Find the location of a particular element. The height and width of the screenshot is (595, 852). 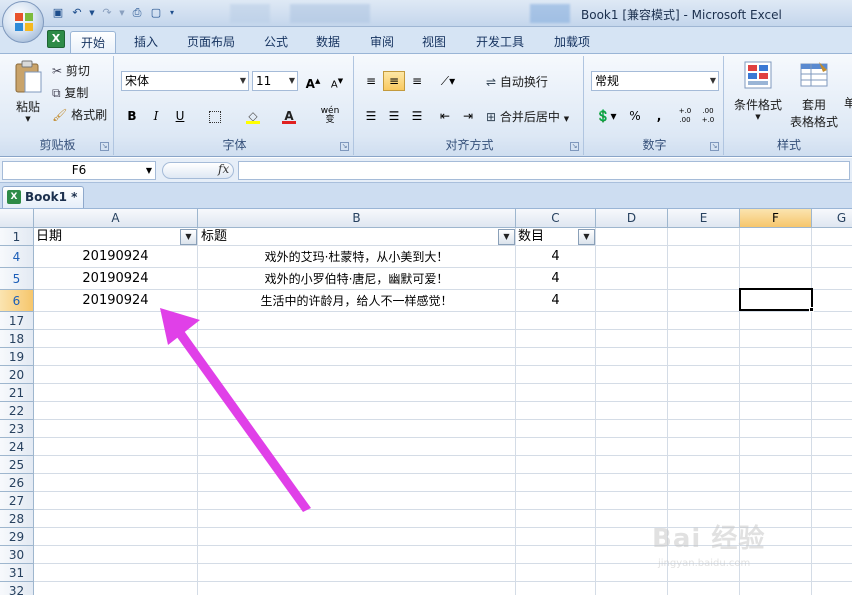

row-header-31: 31 is located at coordinates (17, 573).